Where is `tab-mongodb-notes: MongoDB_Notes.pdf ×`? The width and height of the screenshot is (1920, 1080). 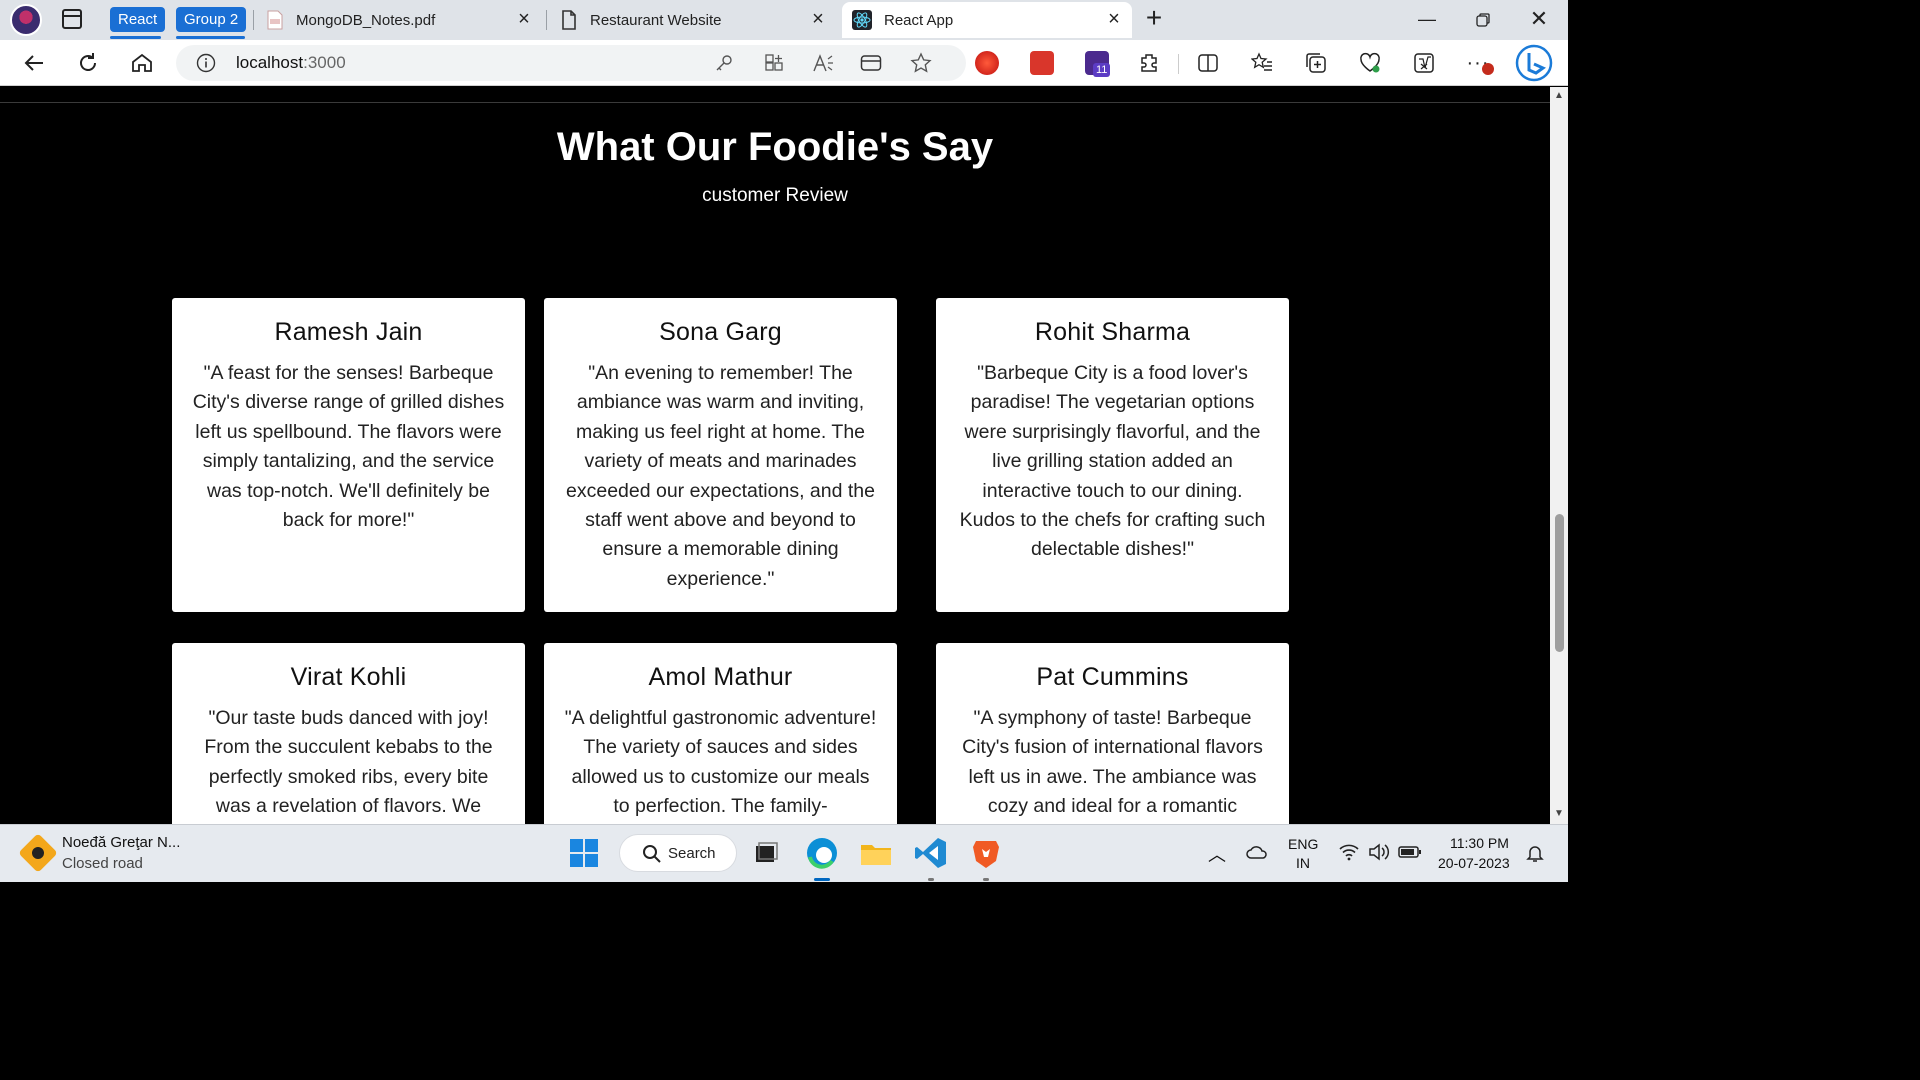
tab-mongodb-notes: MongoDB_Notes.pdf × is located at coordinates (404, 20).